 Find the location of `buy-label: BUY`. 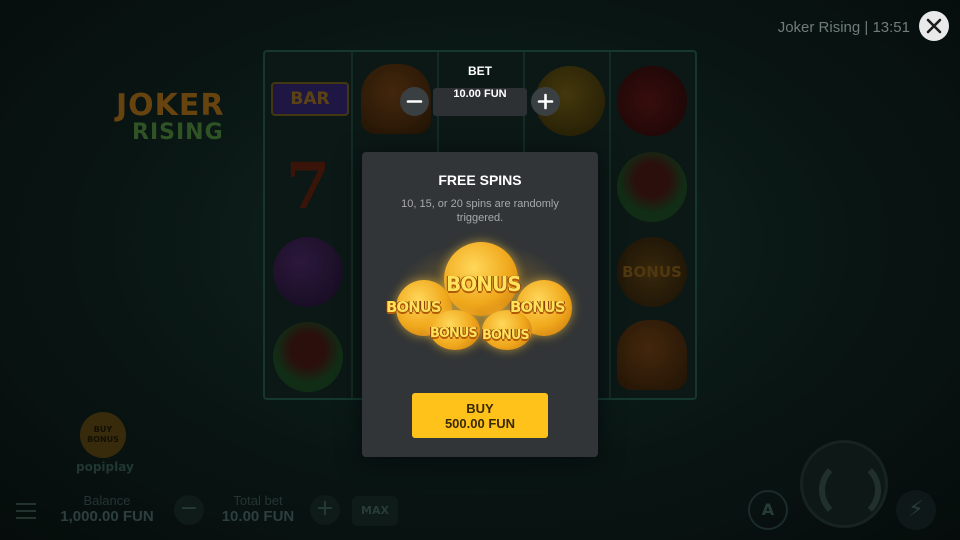

buy-label: BUY is located at coordinates (480, 408).